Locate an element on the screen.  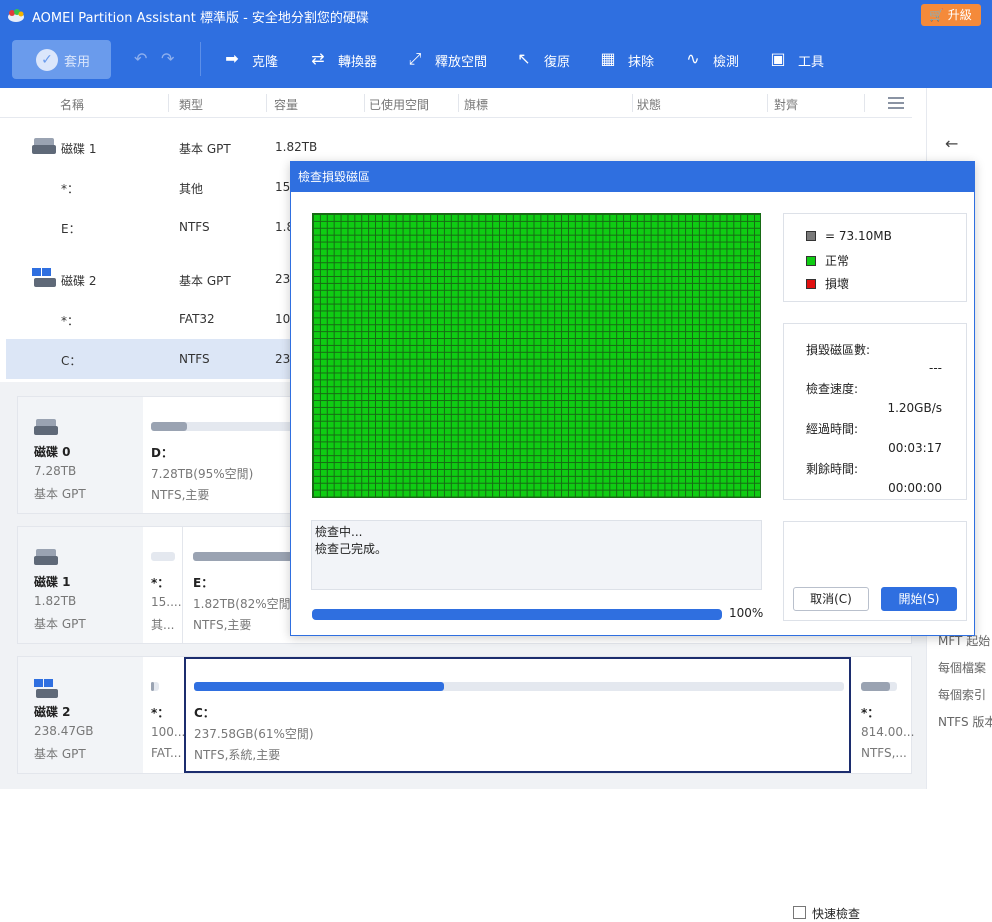
convert-icon: ⇄ is located at coordinates (318, 58).